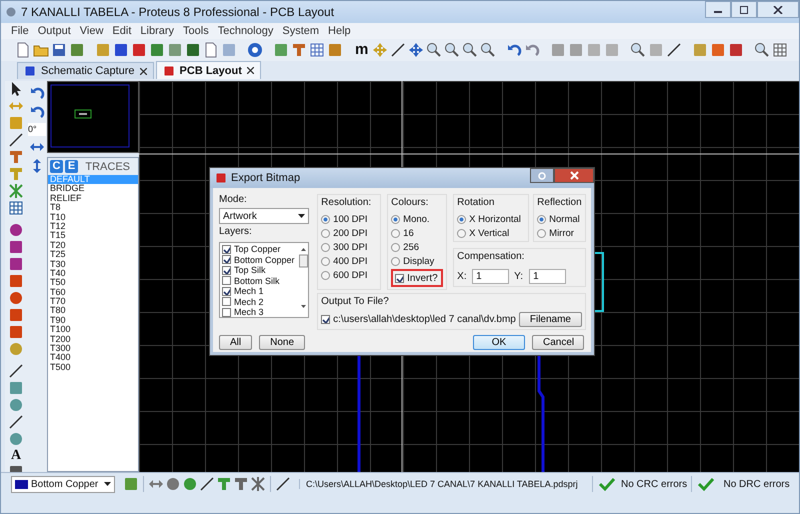 Image resolution: width=800 pixels, height=514 pixels. I want to click on menu-item: View, so click(92, 31).